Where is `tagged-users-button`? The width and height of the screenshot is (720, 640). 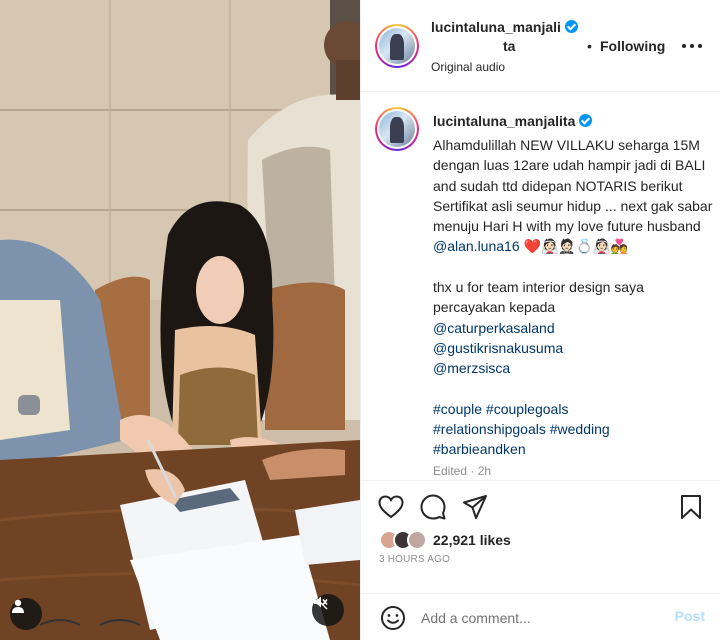 tagged-users-button is located at coordinates (26, 614).